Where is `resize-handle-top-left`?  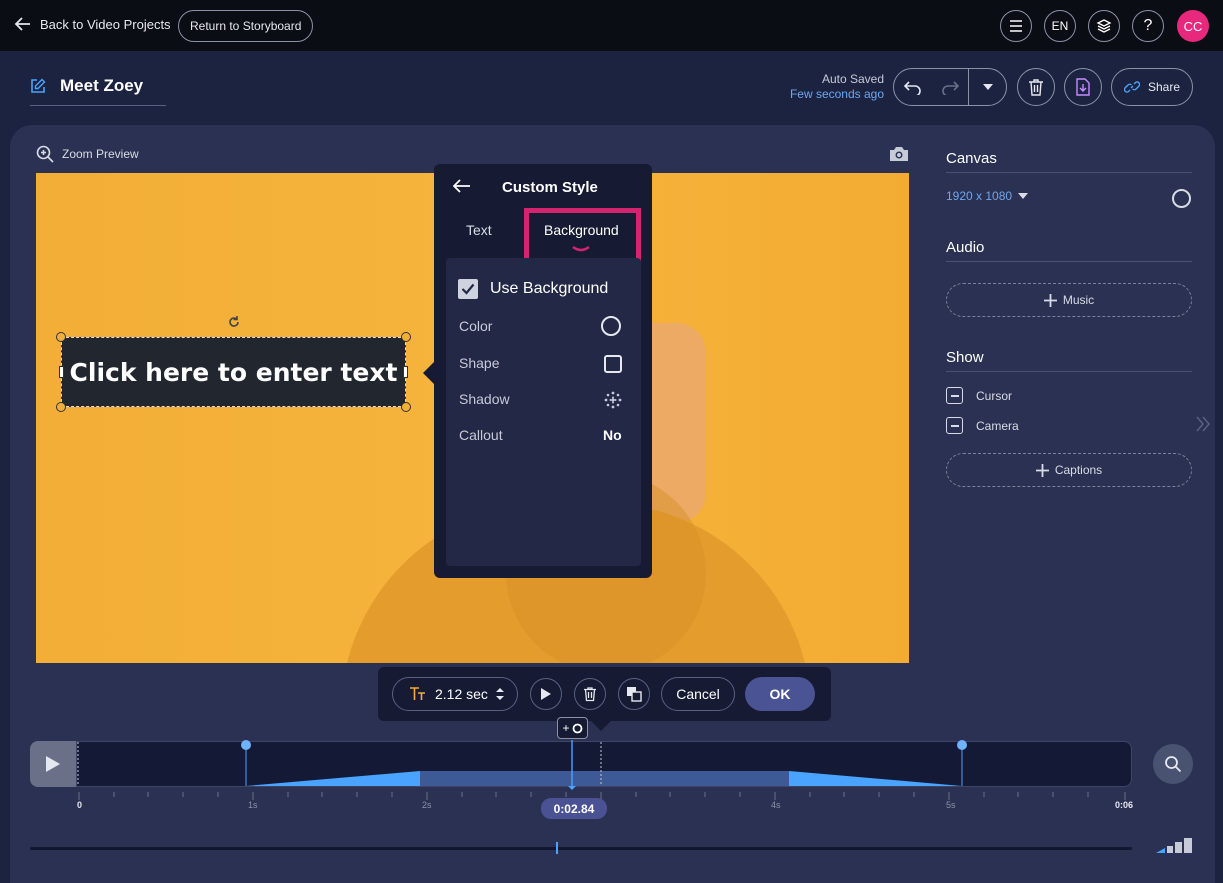
resize-handle-top-left is located at coordinates (61, 337).